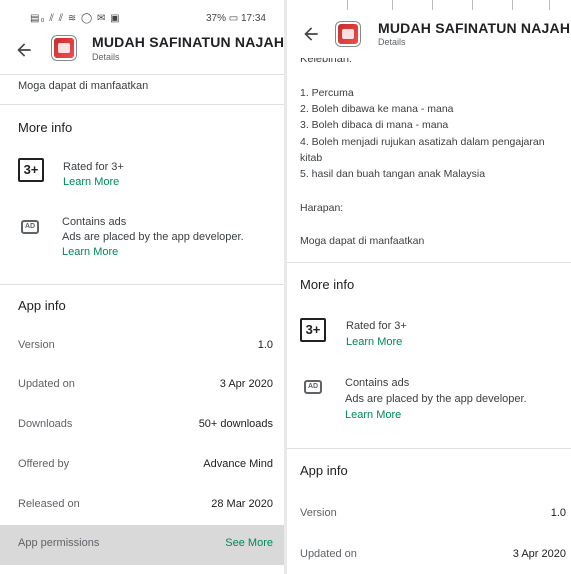 The height and width of the screenshot is (574, 571). Describe the element at coordinates (235, 424) in the screenshot. I see `row-value: 50+ downloads` at that location.